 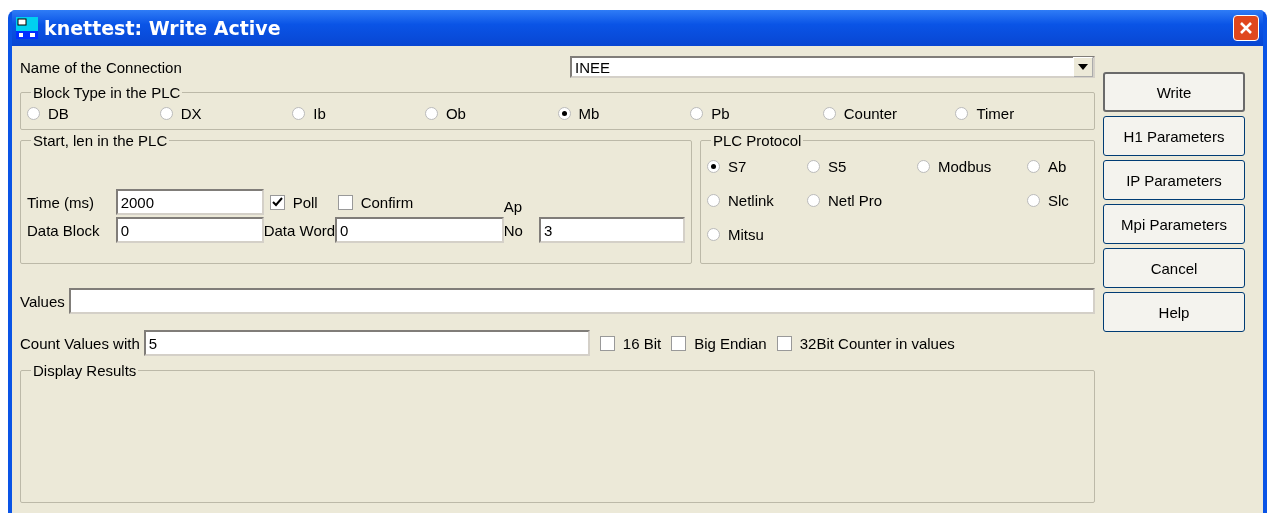 I want to click on option-checkbox: 32Bit Counter in values, so click(x=865, y=343).